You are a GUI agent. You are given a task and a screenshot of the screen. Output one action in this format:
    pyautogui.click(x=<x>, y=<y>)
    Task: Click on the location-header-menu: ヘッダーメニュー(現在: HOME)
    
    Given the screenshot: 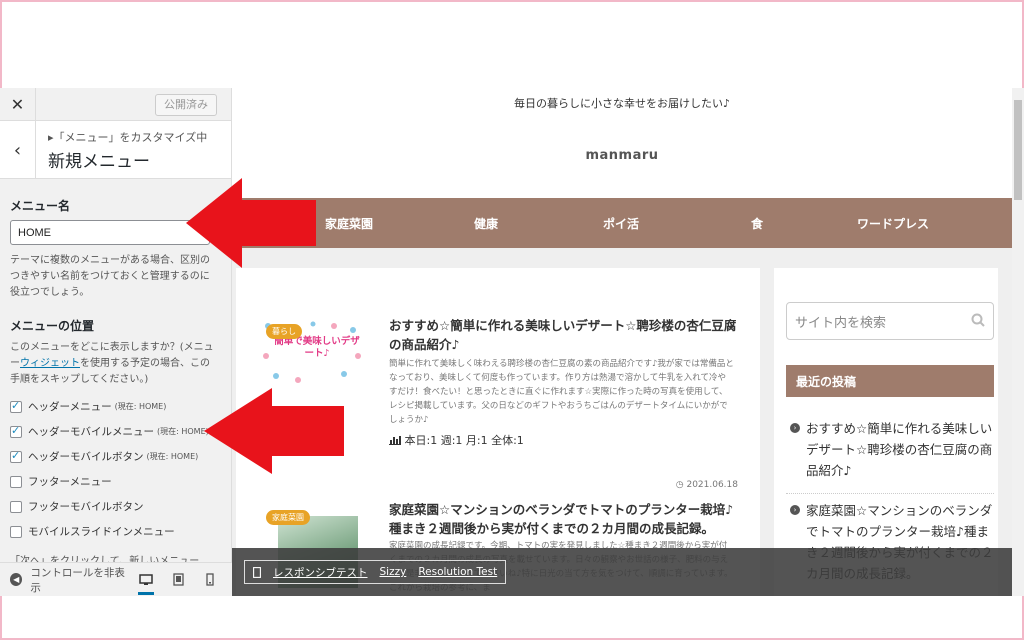 What is the action you would take?
    pyautogui.click(x=115, y=406)
    